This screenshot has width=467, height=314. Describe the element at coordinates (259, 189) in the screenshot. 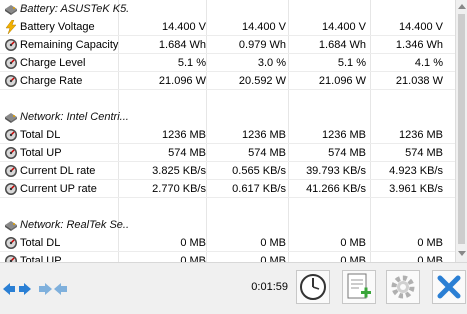

I see `sensor-value: 0.617 KB/s` at that location.